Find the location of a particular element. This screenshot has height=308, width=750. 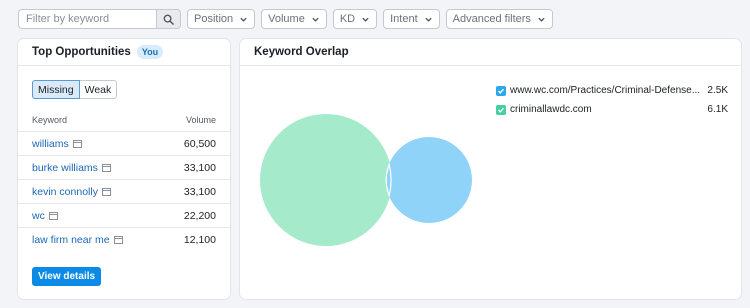

kd-dropdown: KD is located at coordinates (355, 19).